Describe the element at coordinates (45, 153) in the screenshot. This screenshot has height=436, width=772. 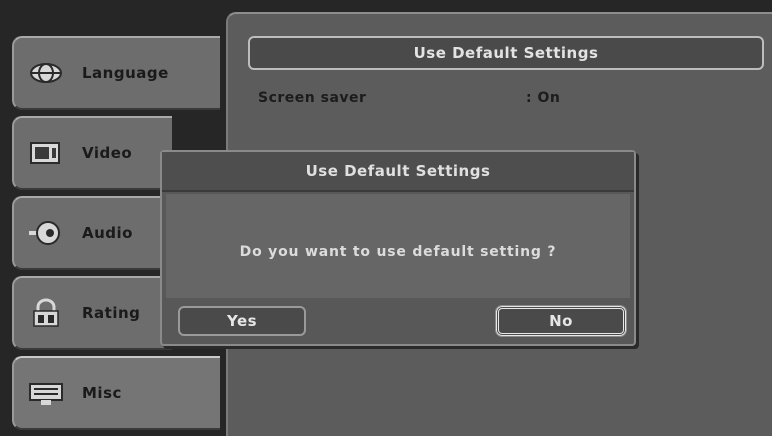
I see `video-icon` at that location.